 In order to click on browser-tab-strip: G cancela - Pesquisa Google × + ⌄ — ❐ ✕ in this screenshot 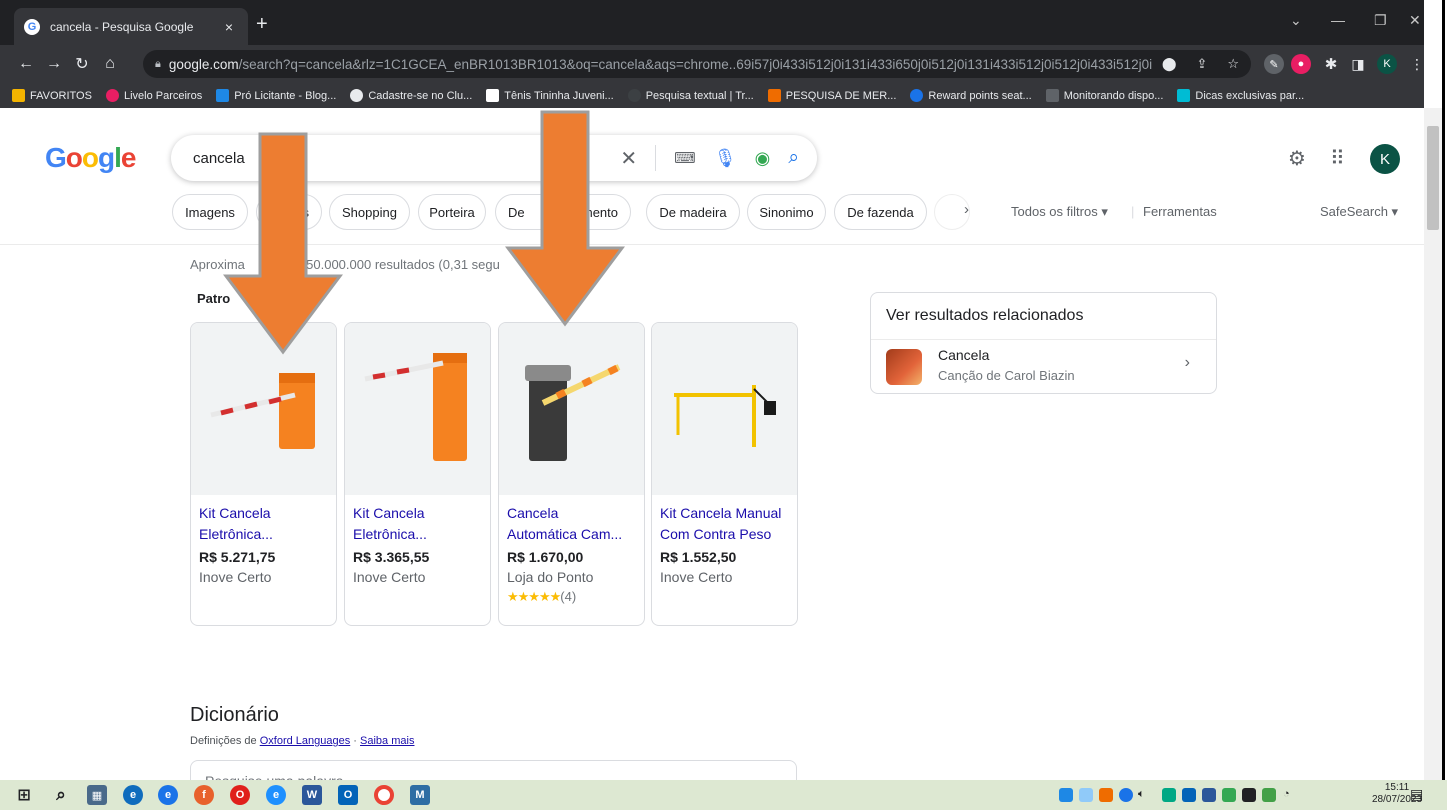, I will do `click(712, 22)`.